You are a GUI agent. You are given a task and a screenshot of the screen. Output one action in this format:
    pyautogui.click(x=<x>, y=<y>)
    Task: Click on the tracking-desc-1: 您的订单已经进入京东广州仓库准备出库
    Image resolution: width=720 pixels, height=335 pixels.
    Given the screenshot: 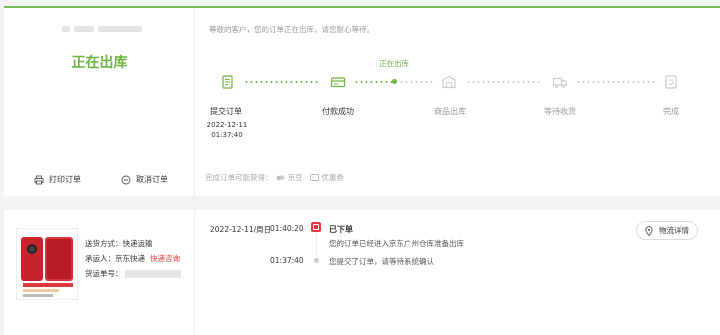 What is the action you would take?
    pyautogui.click(x=396, y=243)
    